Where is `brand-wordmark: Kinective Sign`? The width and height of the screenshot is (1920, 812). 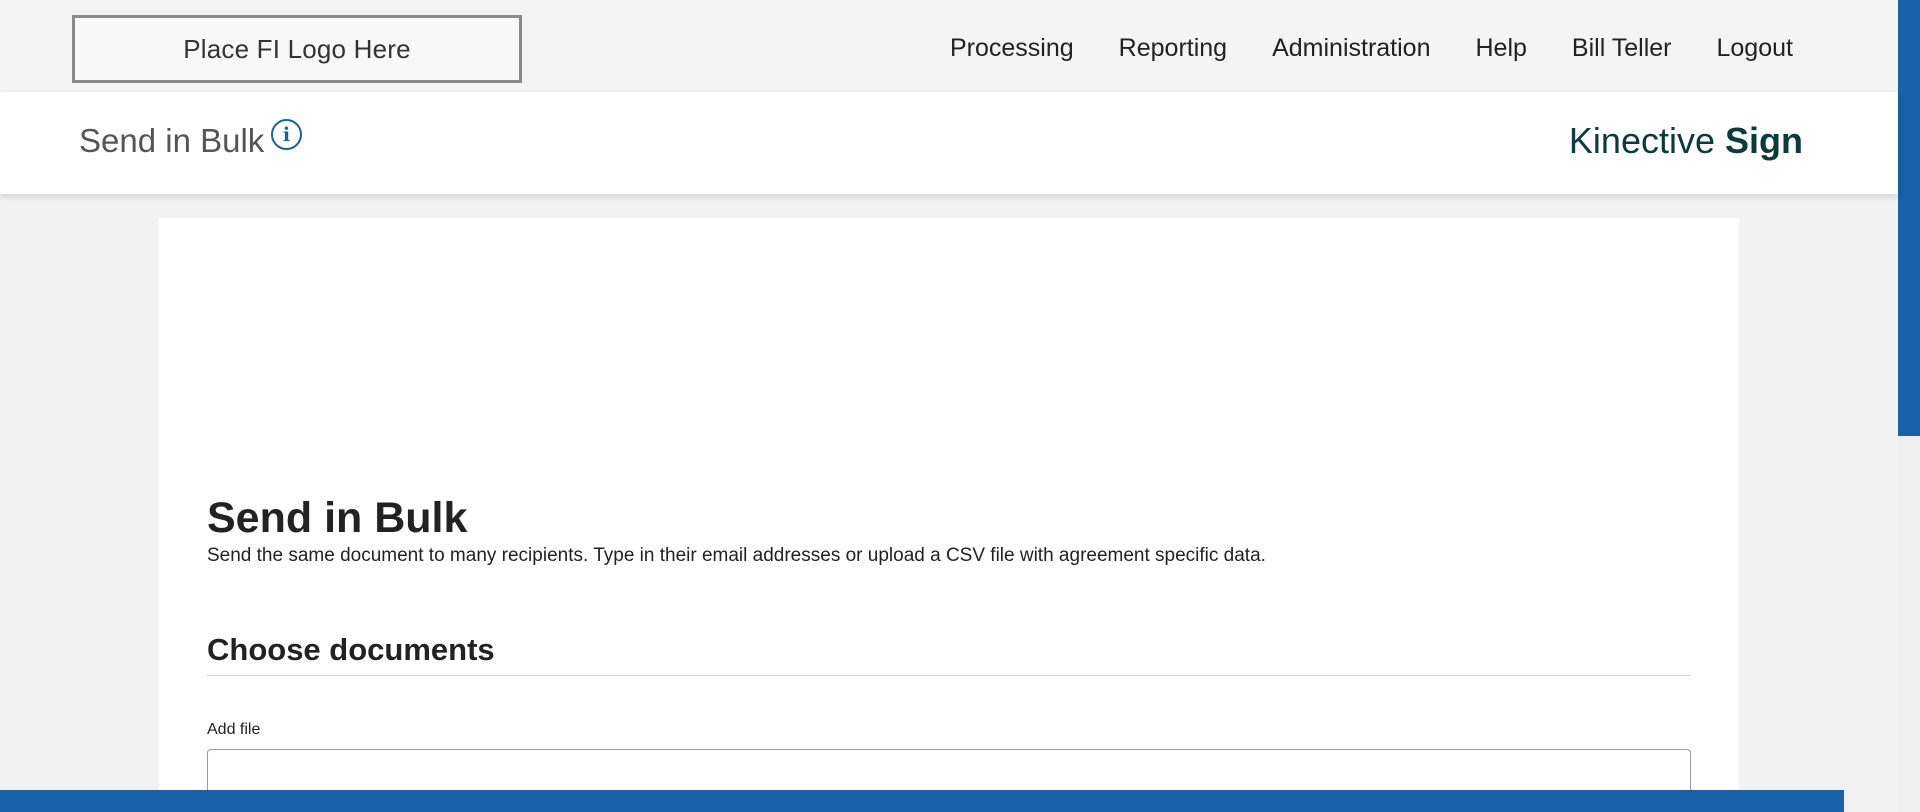
brand-wordmark: Kinective Sign is located at coordinates (1686, 141).